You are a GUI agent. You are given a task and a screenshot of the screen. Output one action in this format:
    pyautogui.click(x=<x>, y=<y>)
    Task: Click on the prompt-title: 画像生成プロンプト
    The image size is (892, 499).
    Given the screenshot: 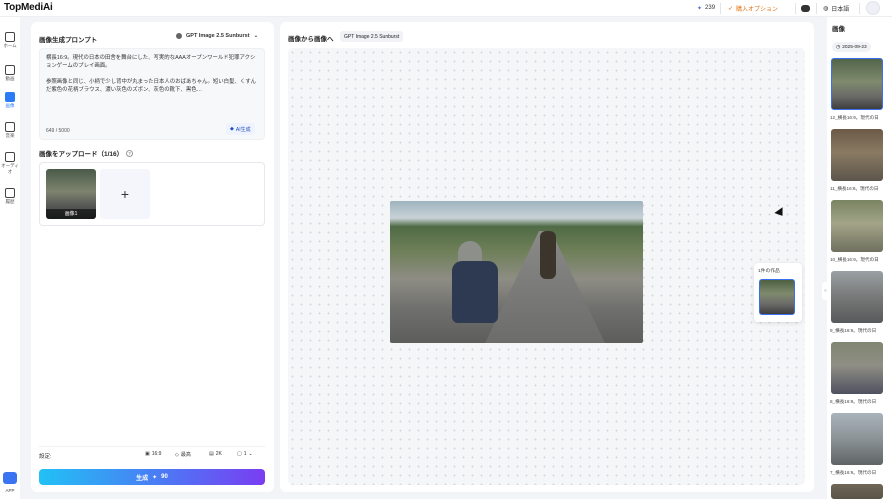 What is the action you would take?
    pyautogui.click(x=68, y=40)
    